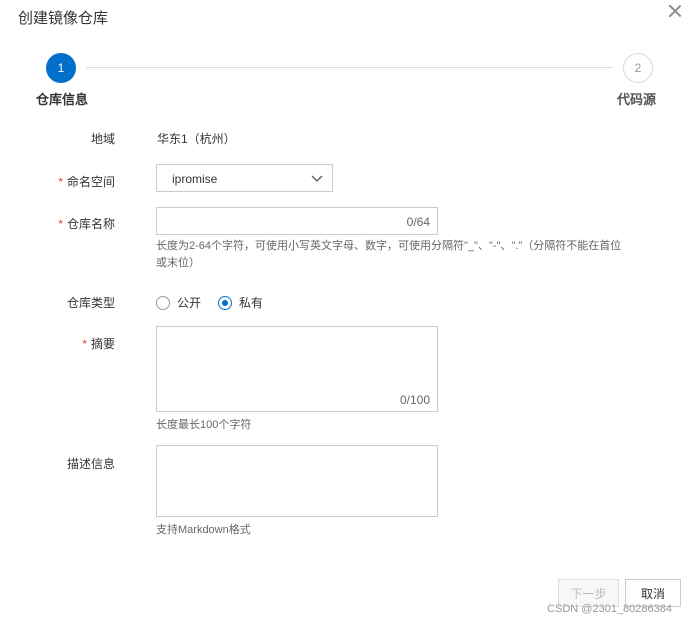 The height and width of the screenshot is (624, 692). What do you see at coordinates (90, 303) in the screenshot?
I see `repo-type-label: 仓库类型` at bounding box center [90, 303].